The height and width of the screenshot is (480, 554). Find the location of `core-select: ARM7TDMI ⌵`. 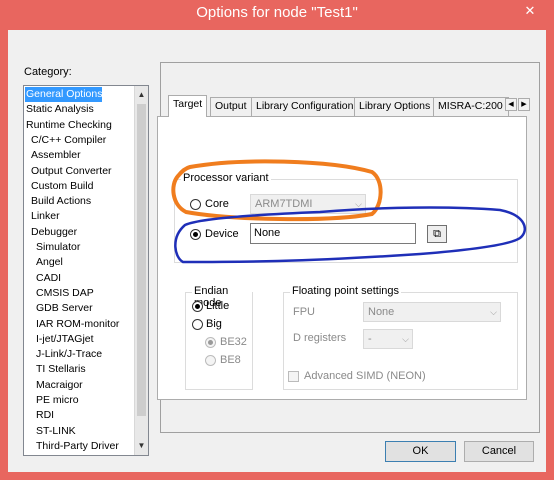

core-select: ARM7TDMI ⌵ is located at coordinates (308, 204).